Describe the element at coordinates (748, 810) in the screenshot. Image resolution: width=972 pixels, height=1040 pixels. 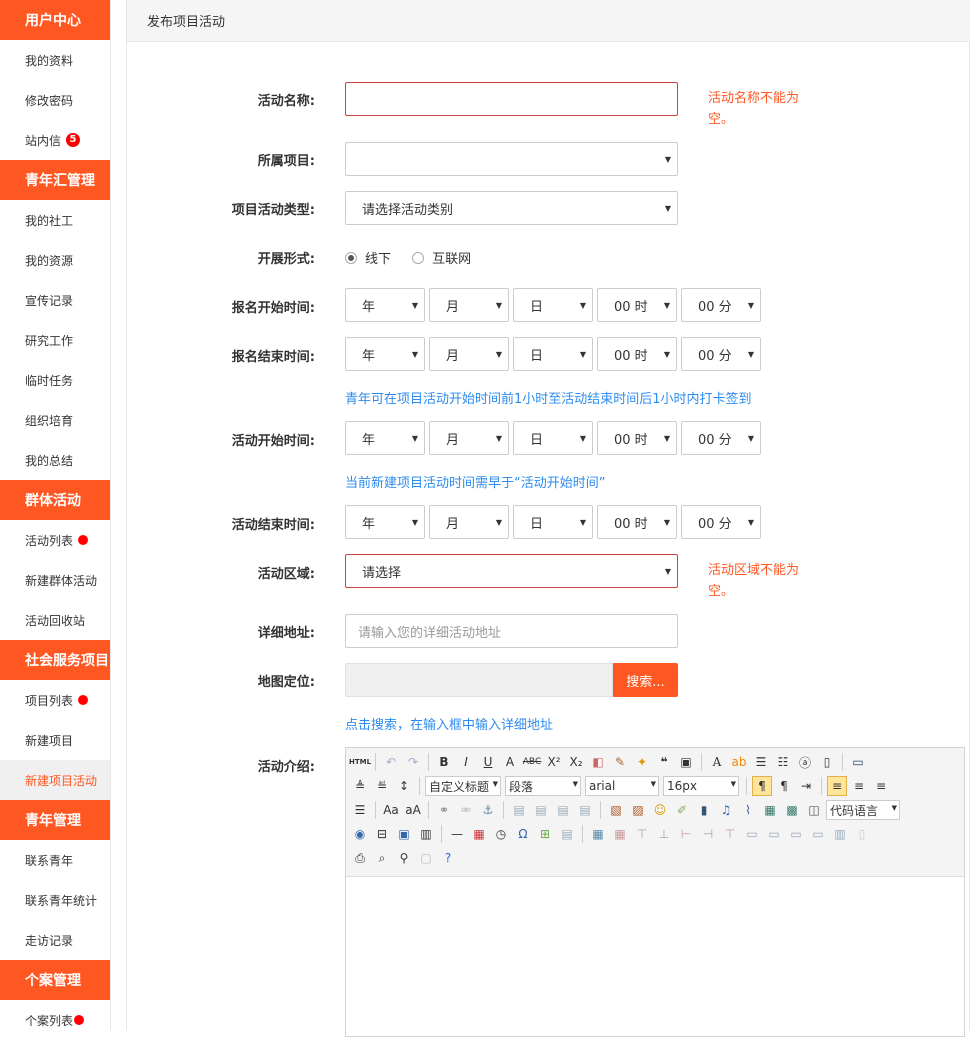
I see `attachment-icon: ⌇` at that location.